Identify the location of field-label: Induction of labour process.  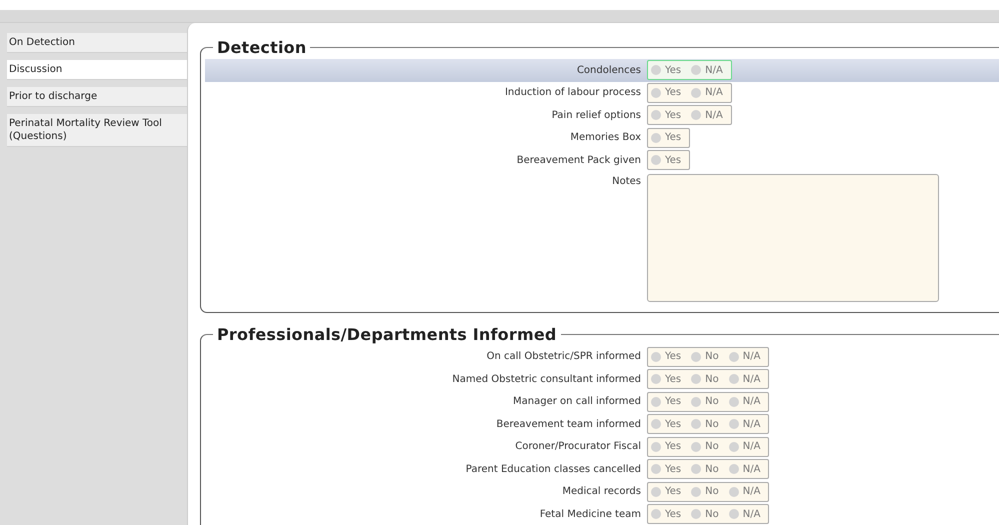
(573, 92).